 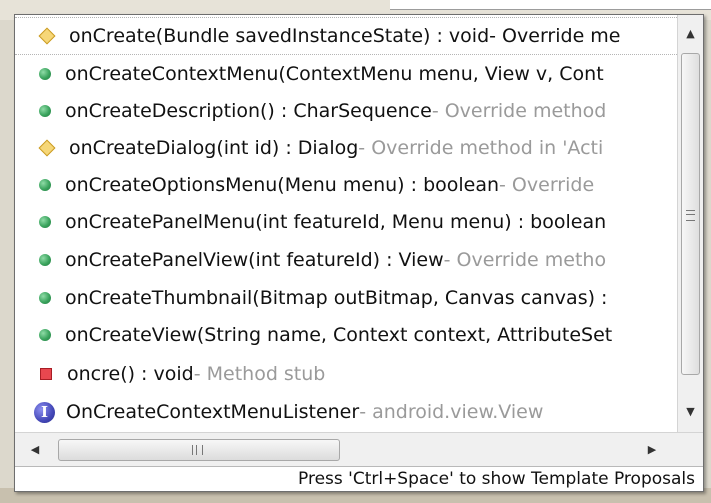 What do you see at coordinates (254, 260) in the screenshot?
I see `proposal-signature: onCreatePanelView(int featureId) : View` at bounding box center [254, 260].